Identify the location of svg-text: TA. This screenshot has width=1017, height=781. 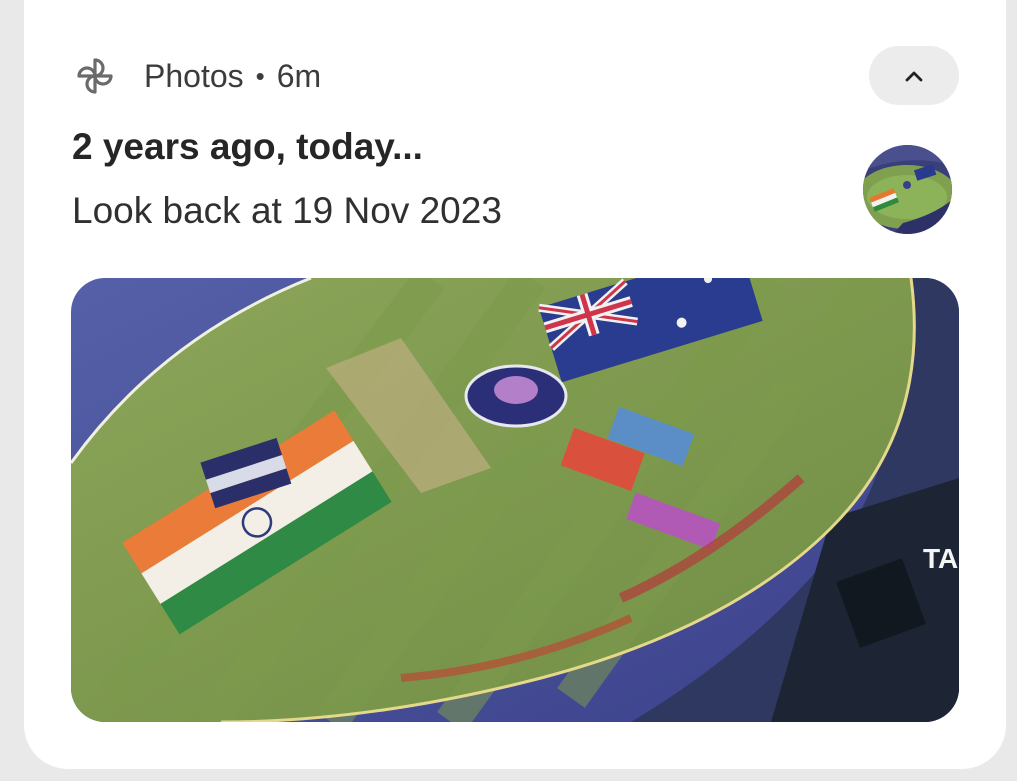
(940, 558).